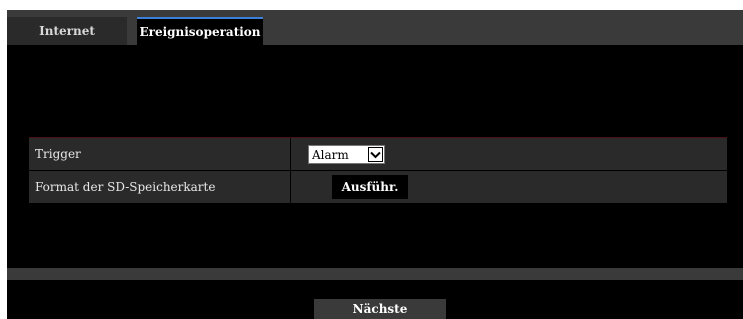 This screenshot has width=743, height=319. What do you see at coordinates (380, 309) in the screenshot?
I see `next-button: Nächste` at bounding box center [380, 309].